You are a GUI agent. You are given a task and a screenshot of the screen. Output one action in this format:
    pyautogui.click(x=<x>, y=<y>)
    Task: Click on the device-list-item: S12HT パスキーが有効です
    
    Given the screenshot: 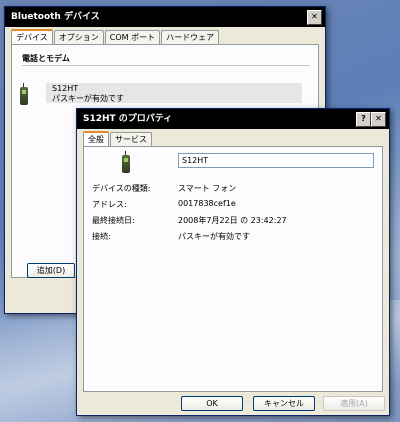 What is the action you would take?
    pyautogui.click(x=161, y=94)
    